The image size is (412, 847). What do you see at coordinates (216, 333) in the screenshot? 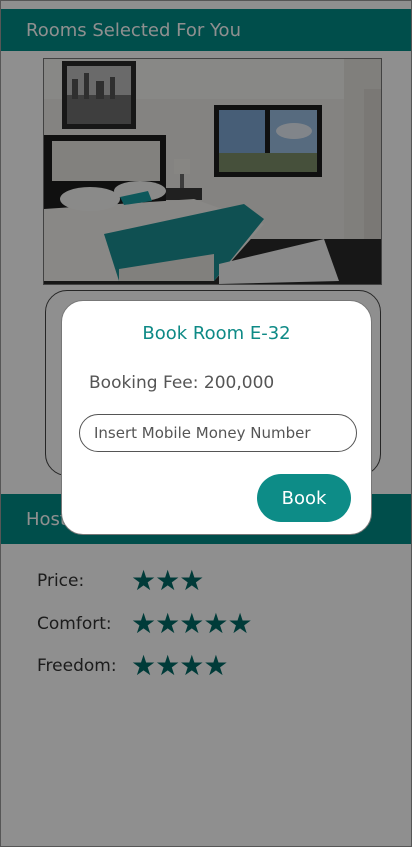
I see `dialog-title: Book Room E-32` at bounding box center [216, 333].